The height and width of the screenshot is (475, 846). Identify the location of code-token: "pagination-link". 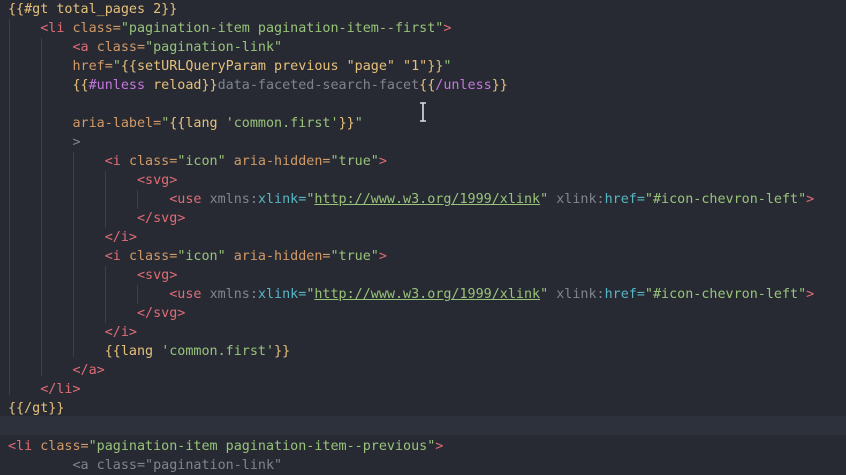
(214, 47).